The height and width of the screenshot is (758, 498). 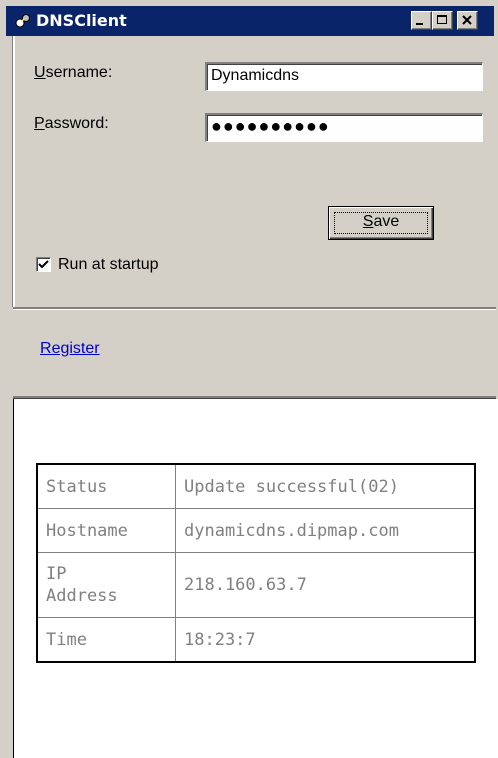 I want to click on username-label-text: sername:, so click(x=79, y=72).